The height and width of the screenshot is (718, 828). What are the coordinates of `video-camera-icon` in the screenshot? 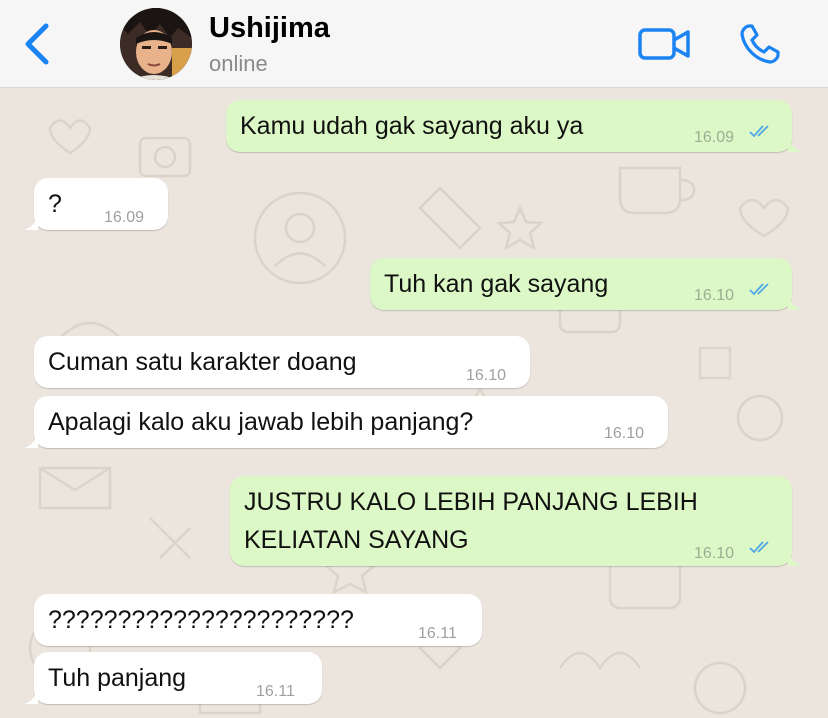 It's located at (664, 44).